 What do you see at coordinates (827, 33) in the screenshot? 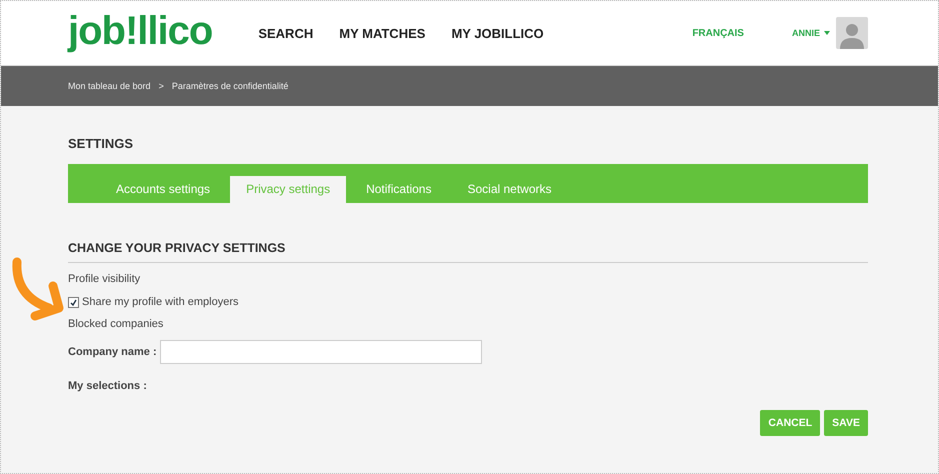
I see `caret-icon` at bounding box center [827, 33].